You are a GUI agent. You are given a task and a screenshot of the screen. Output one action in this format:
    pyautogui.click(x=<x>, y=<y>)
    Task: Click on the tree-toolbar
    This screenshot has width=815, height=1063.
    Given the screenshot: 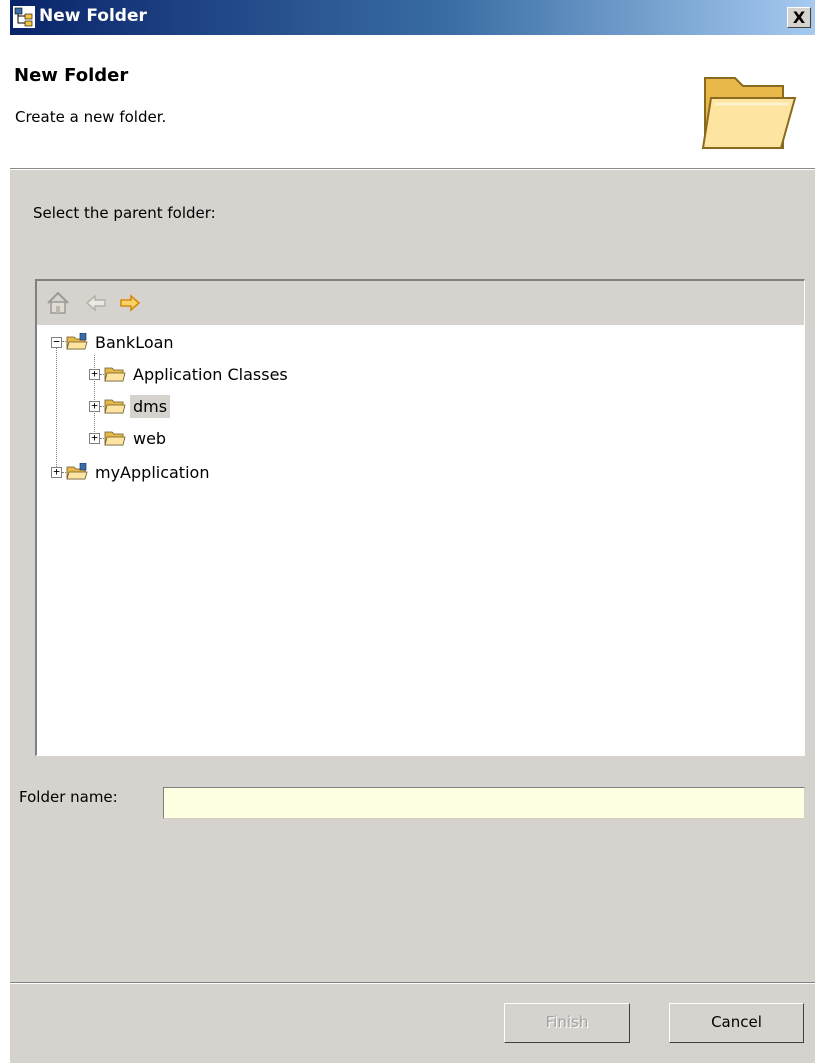 What is the action you would take?
    pyautogui.click(x=420, y=303)
    